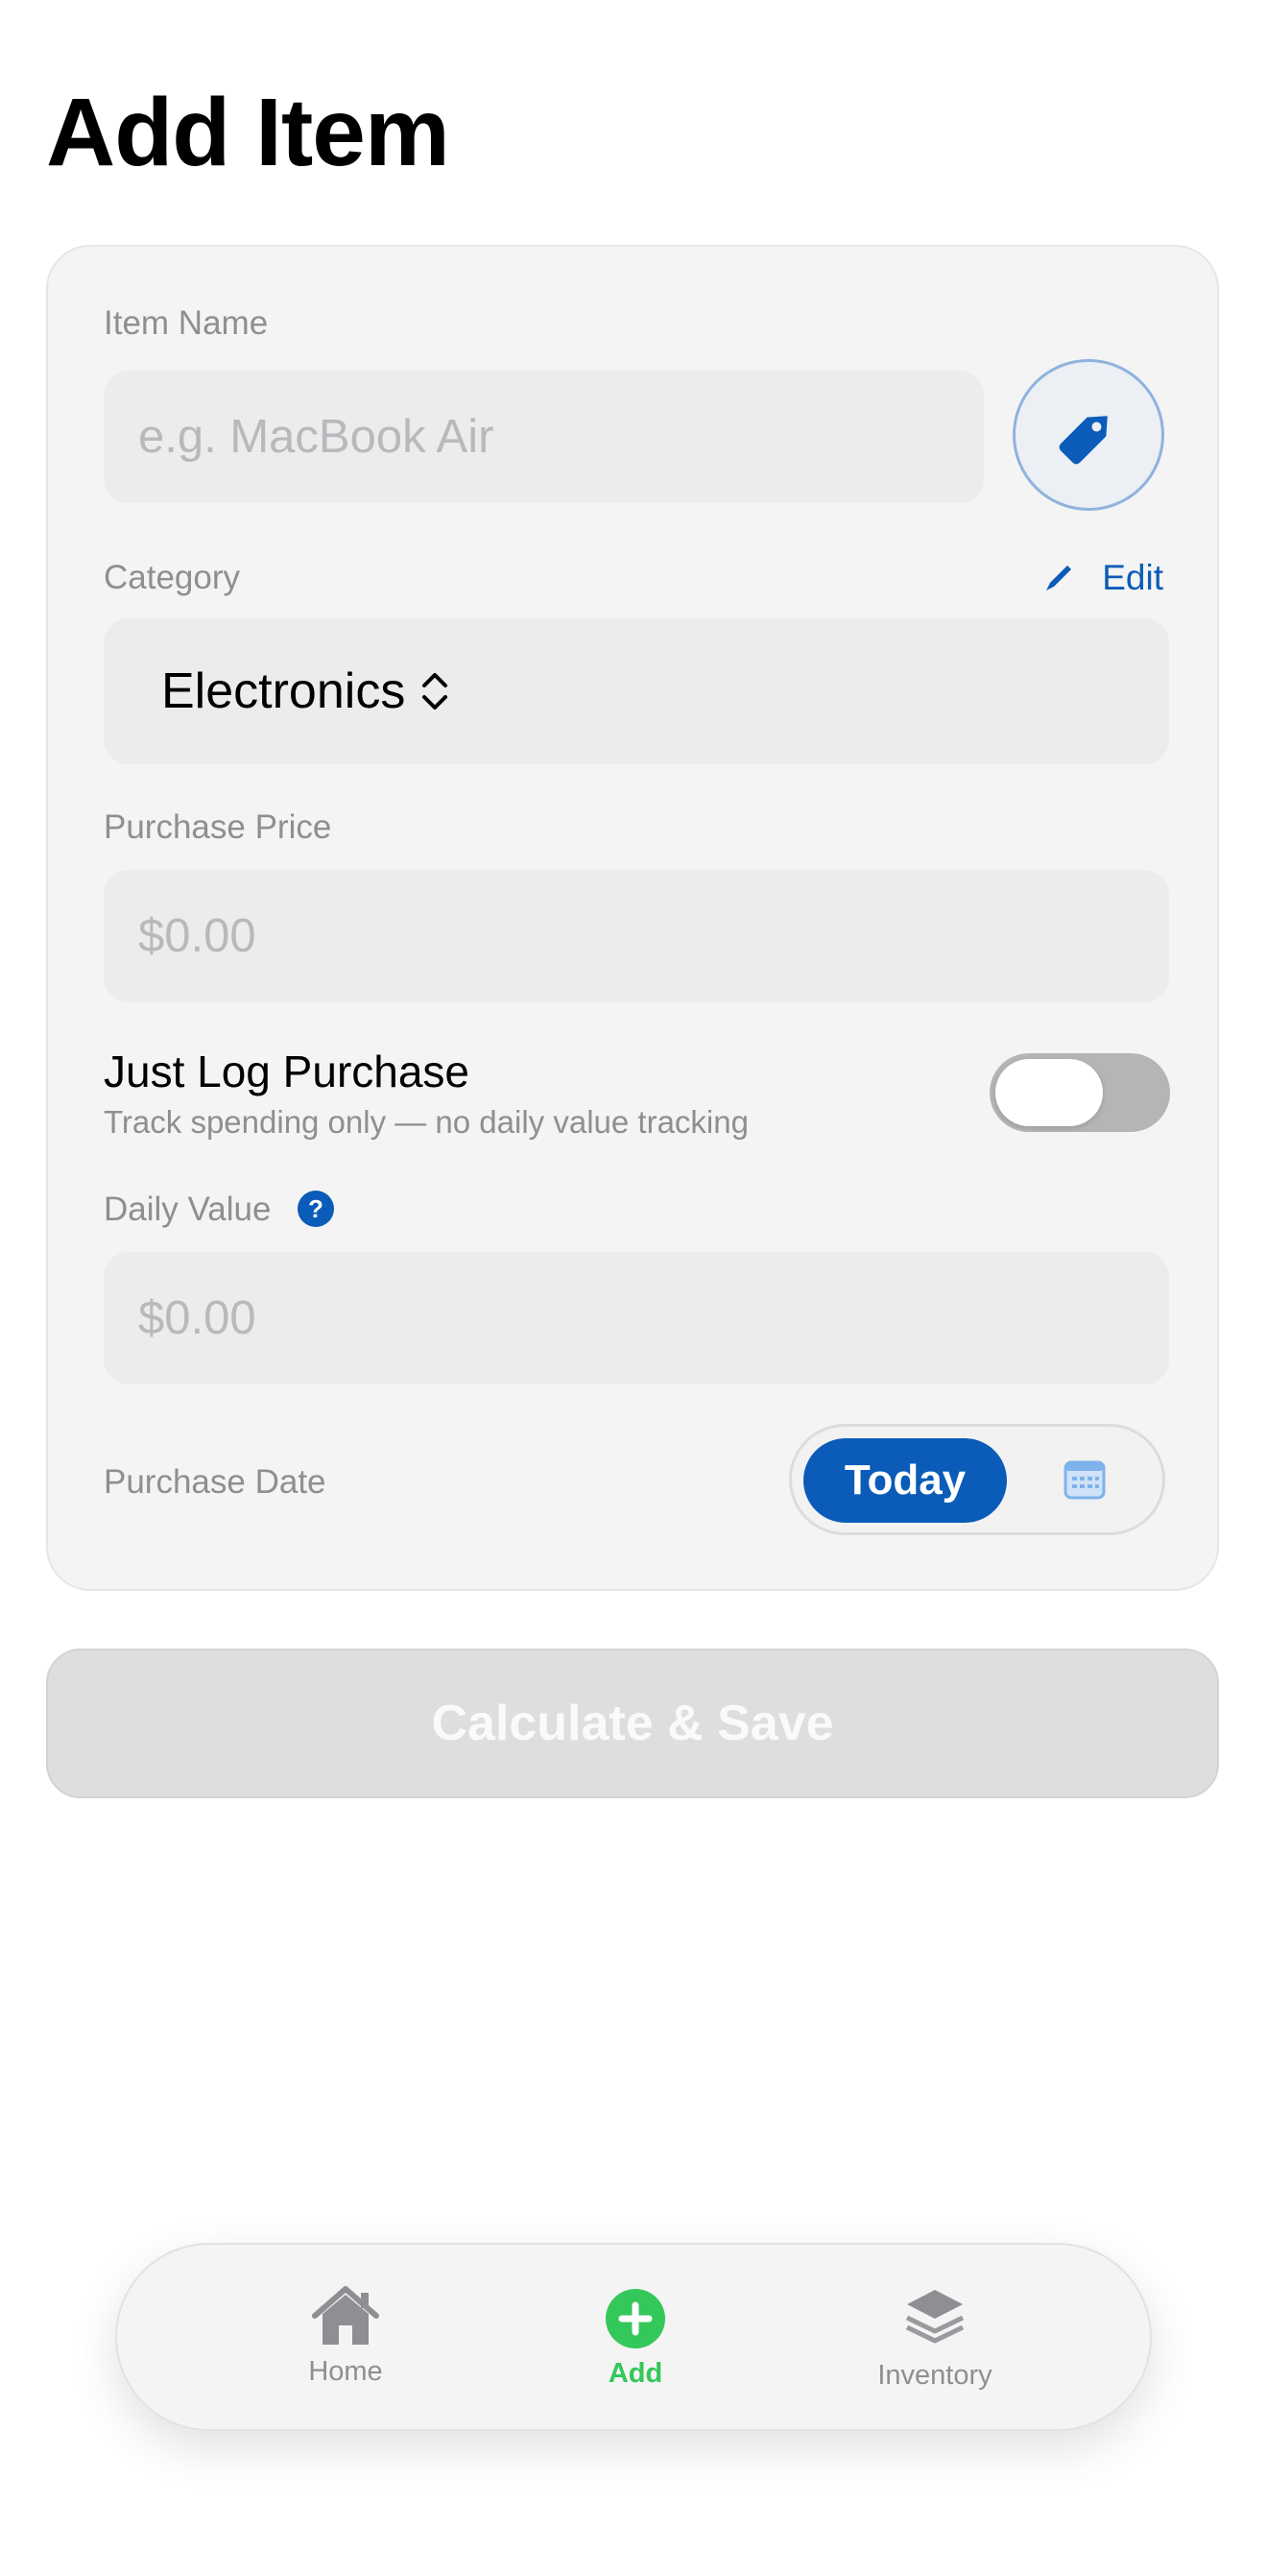  I want to click on daily-value-input: $0.00, so click(636, 1318).